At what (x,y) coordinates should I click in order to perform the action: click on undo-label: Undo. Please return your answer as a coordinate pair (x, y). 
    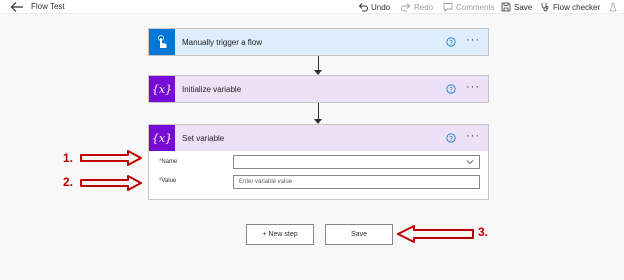
    Looking at the image, I should click on (381, 7).